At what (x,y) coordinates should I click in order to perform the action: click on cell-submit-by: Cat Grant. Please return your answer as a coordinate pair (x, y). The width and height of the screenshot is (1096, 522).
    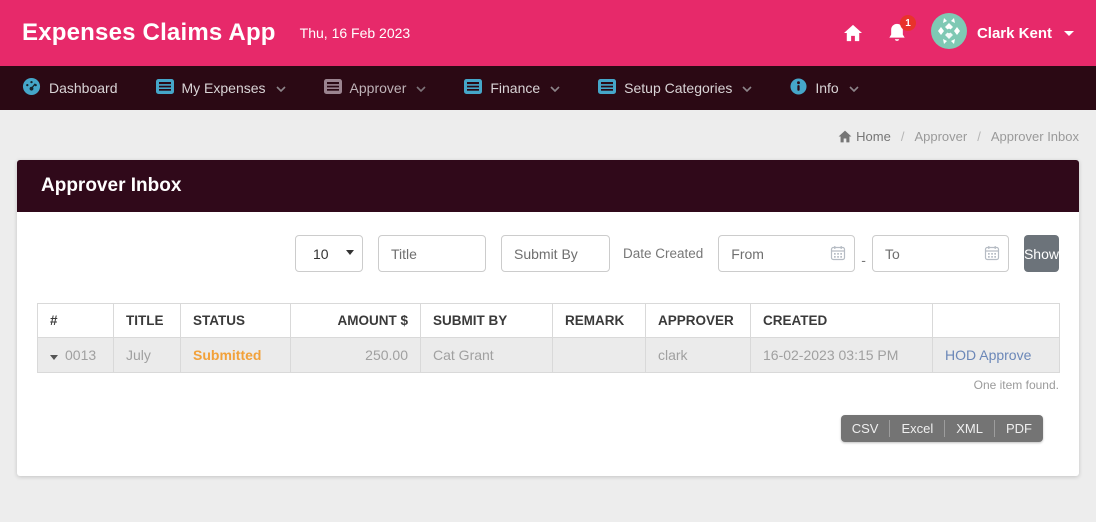
    Looking at the image, I should click on (486, 355).